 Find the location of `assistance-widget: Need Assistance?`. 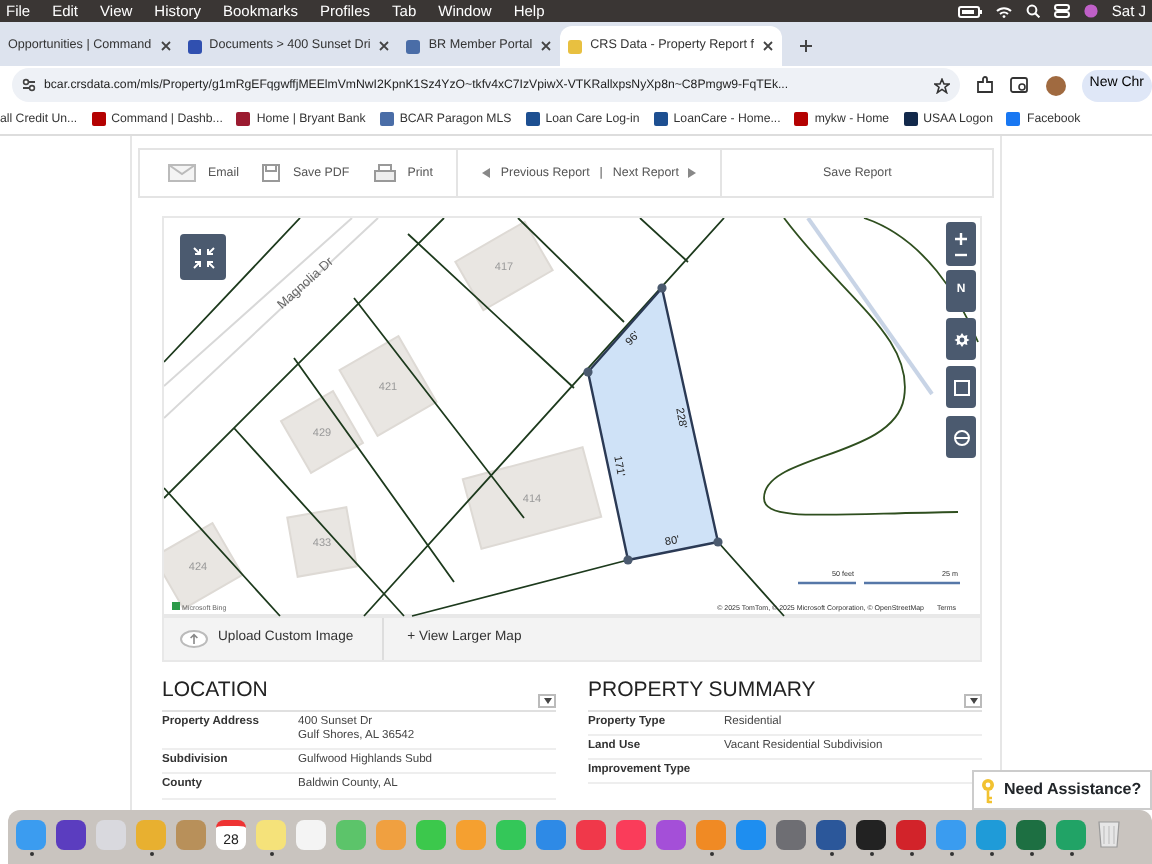

assistance-widget: Need Assistance? is located at coordinates (1062, 790).